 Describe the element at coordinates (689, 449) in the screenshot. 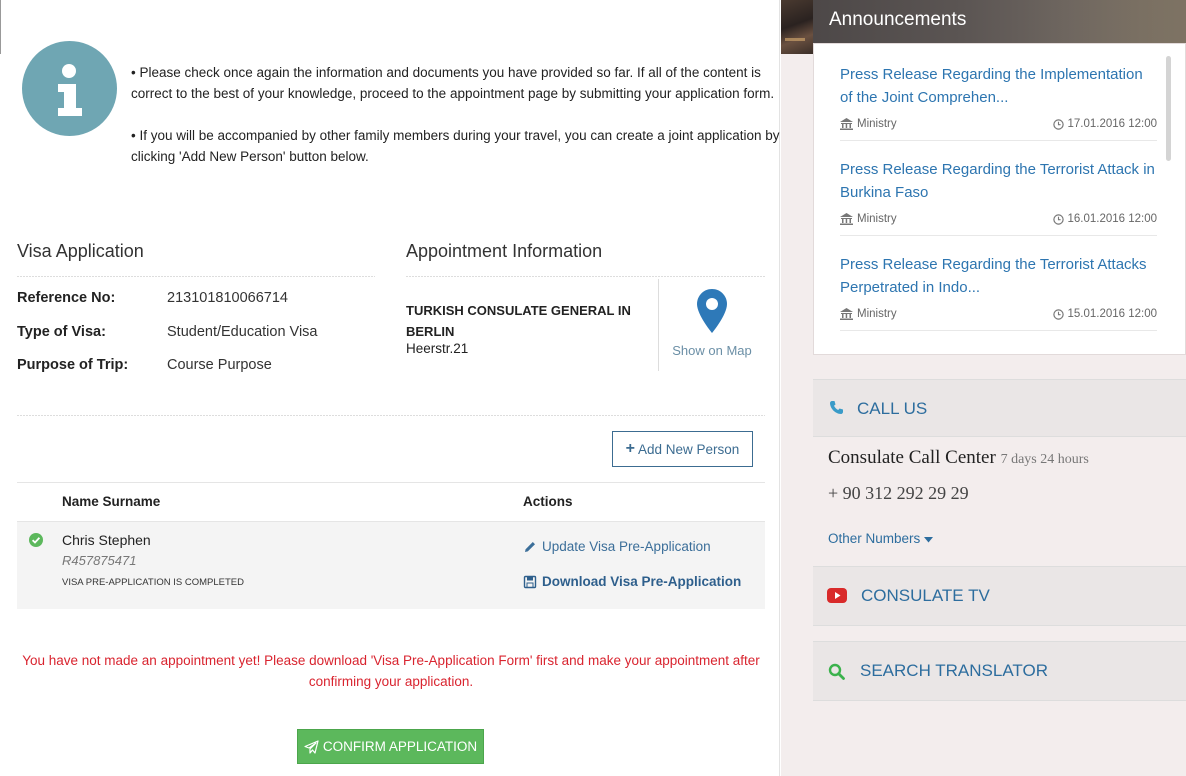

I see `add-new-person-label: Add New Person` at that location.